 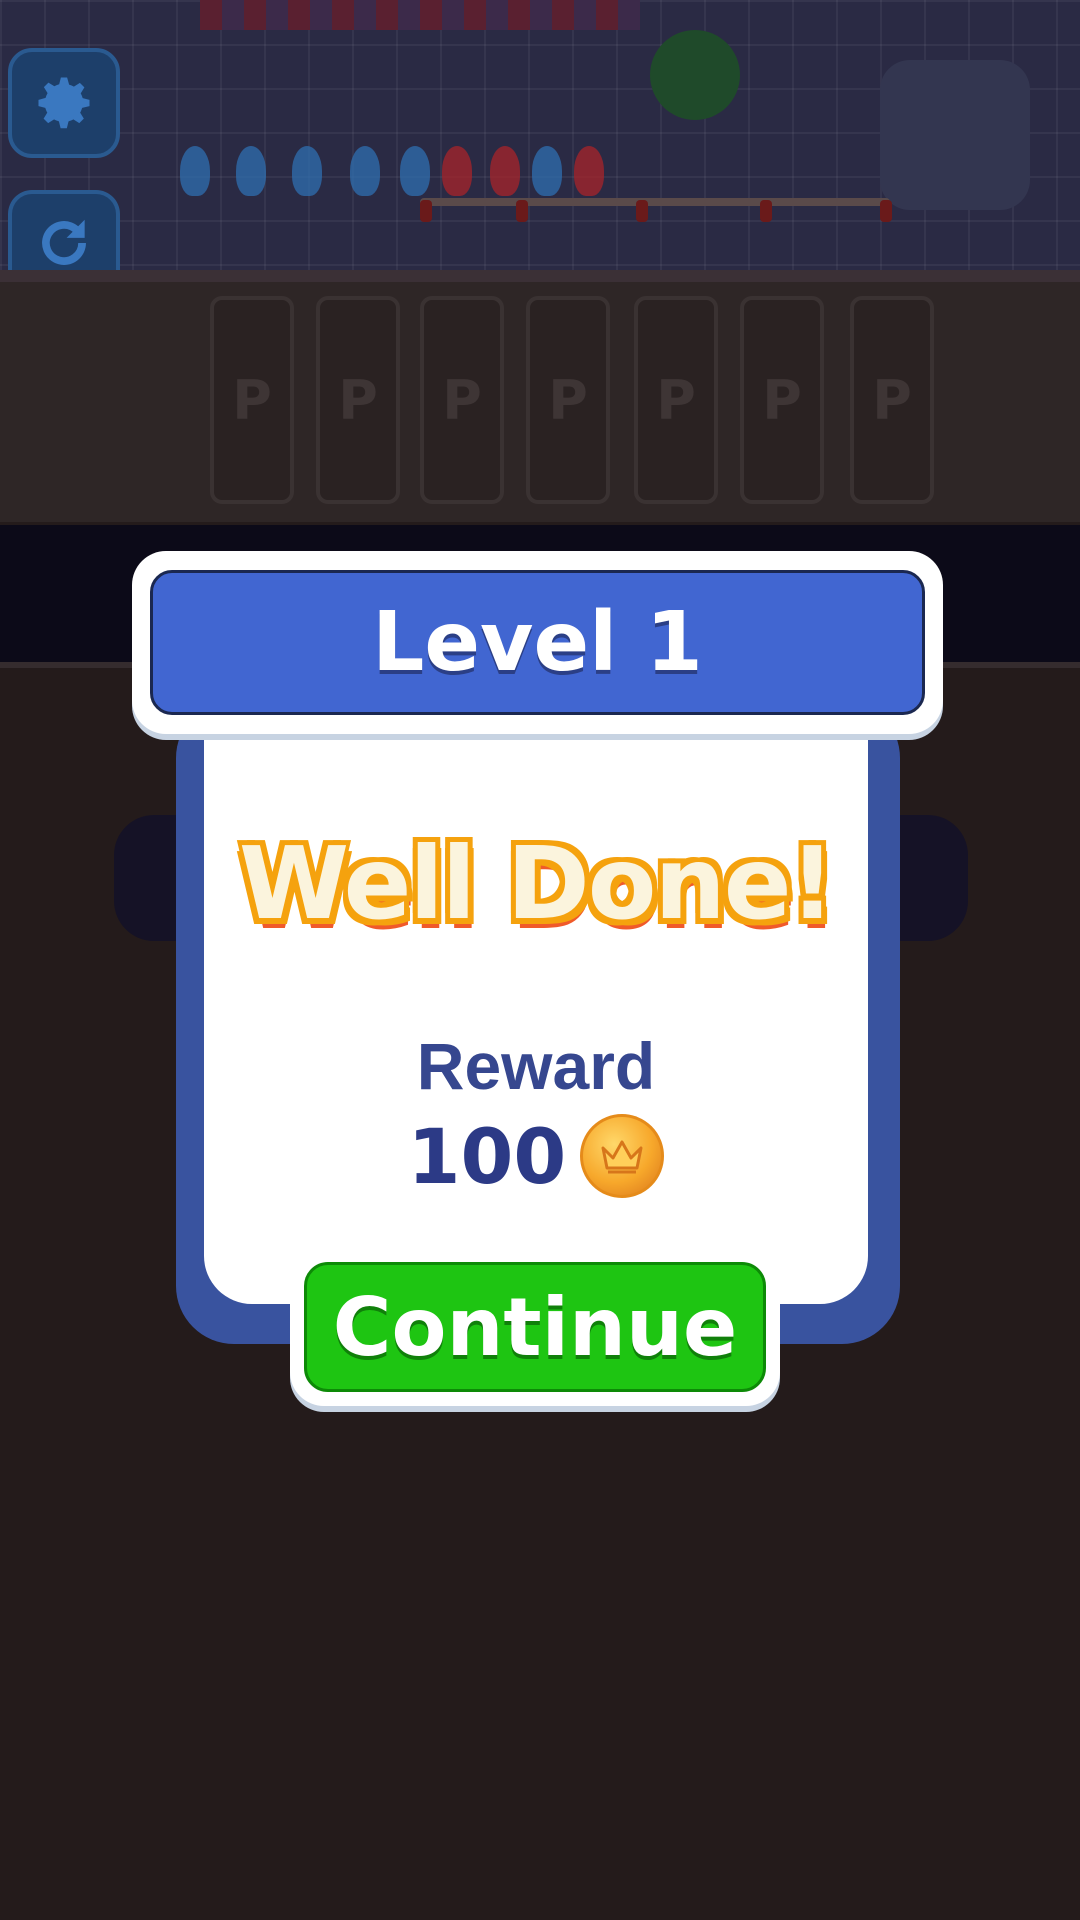 I want to click on level-title: Level 1, so click(x=537, y=642).